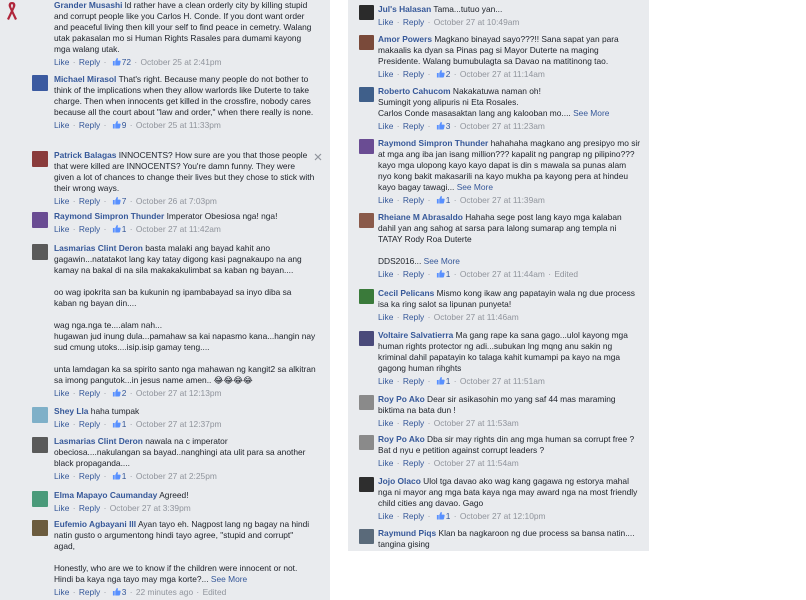 This screenshot has width=806, height=600. I want to click on comment-author: Grander Musashi, so click(88, 5).